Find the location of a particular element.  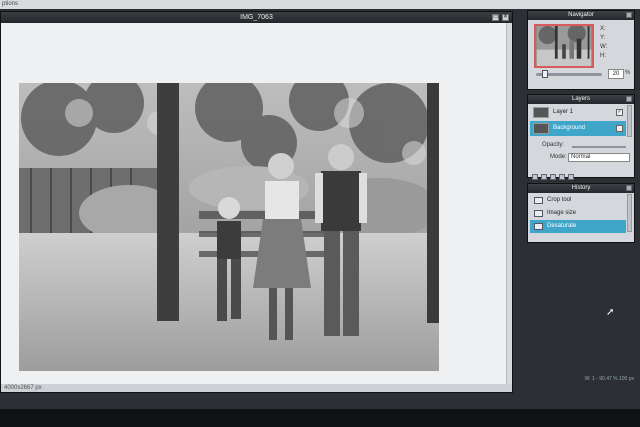

navigator-title: Navigator is located at coordinates (581, 15).